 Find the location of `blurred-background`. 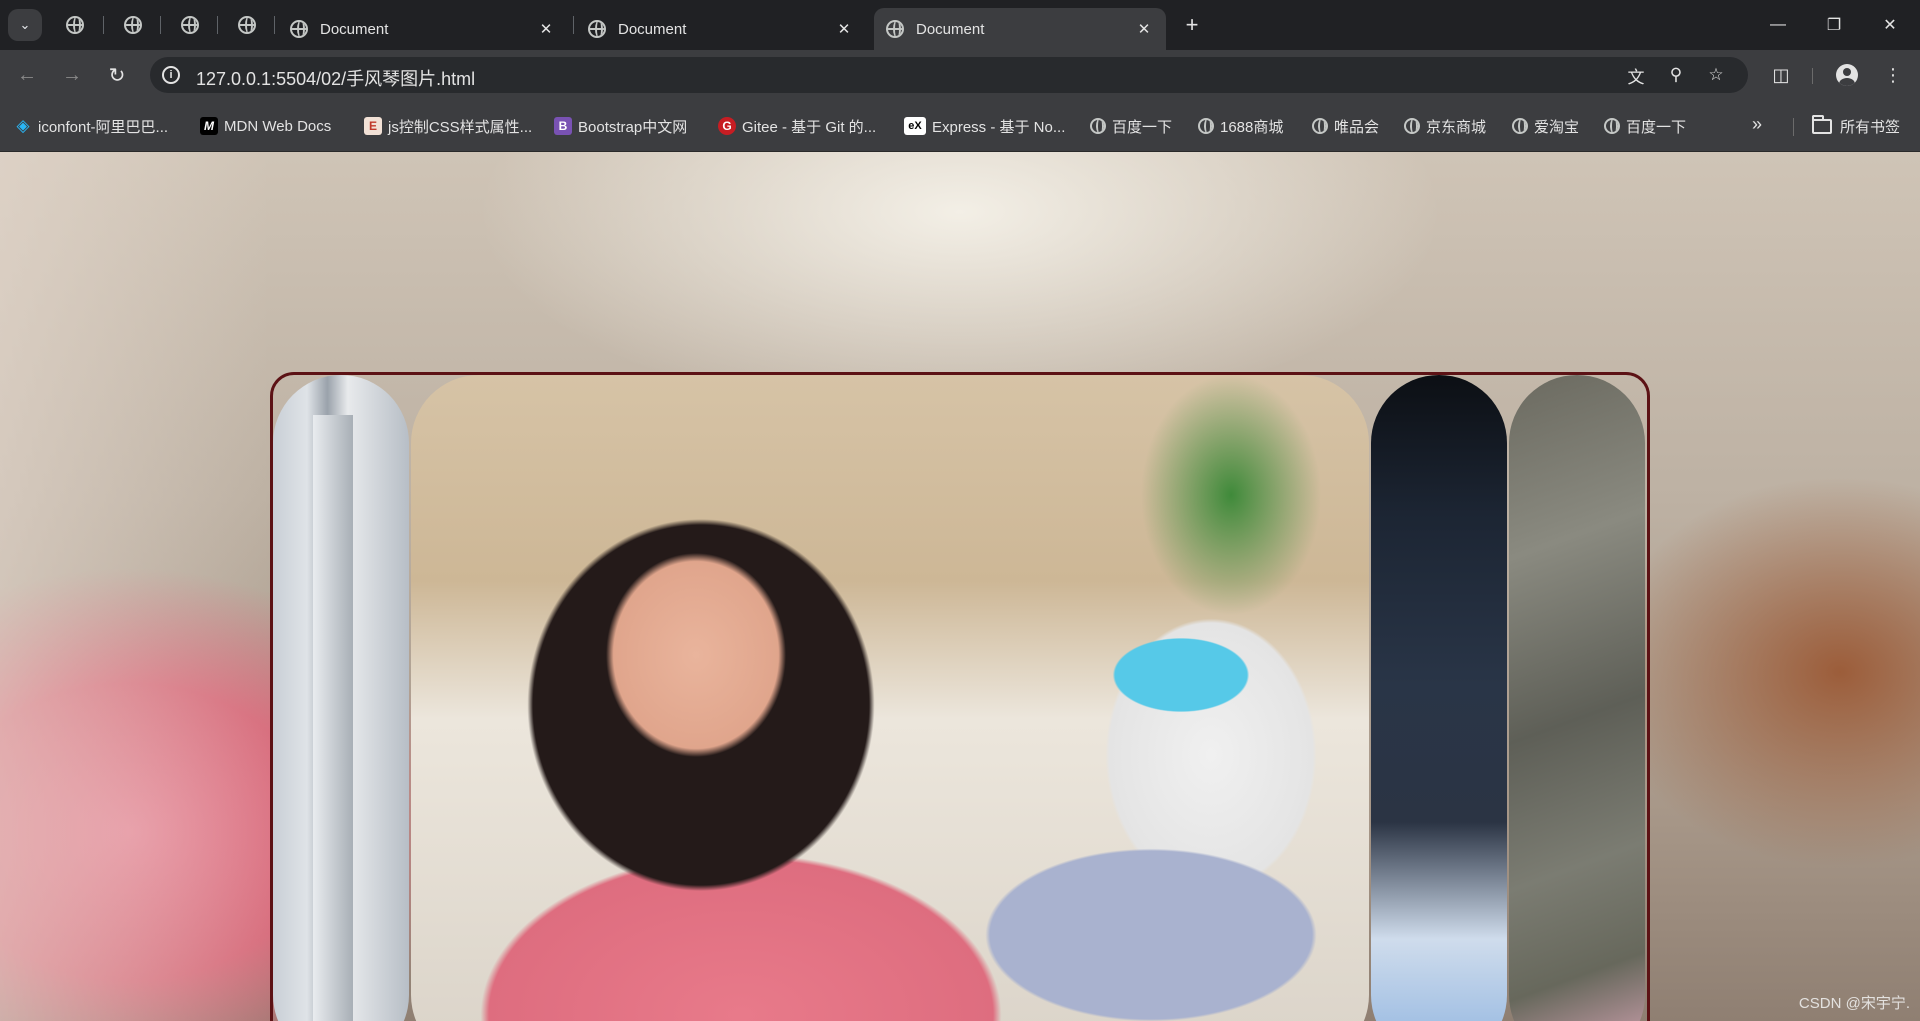

blurred-background is located at coordinates (135, 586).